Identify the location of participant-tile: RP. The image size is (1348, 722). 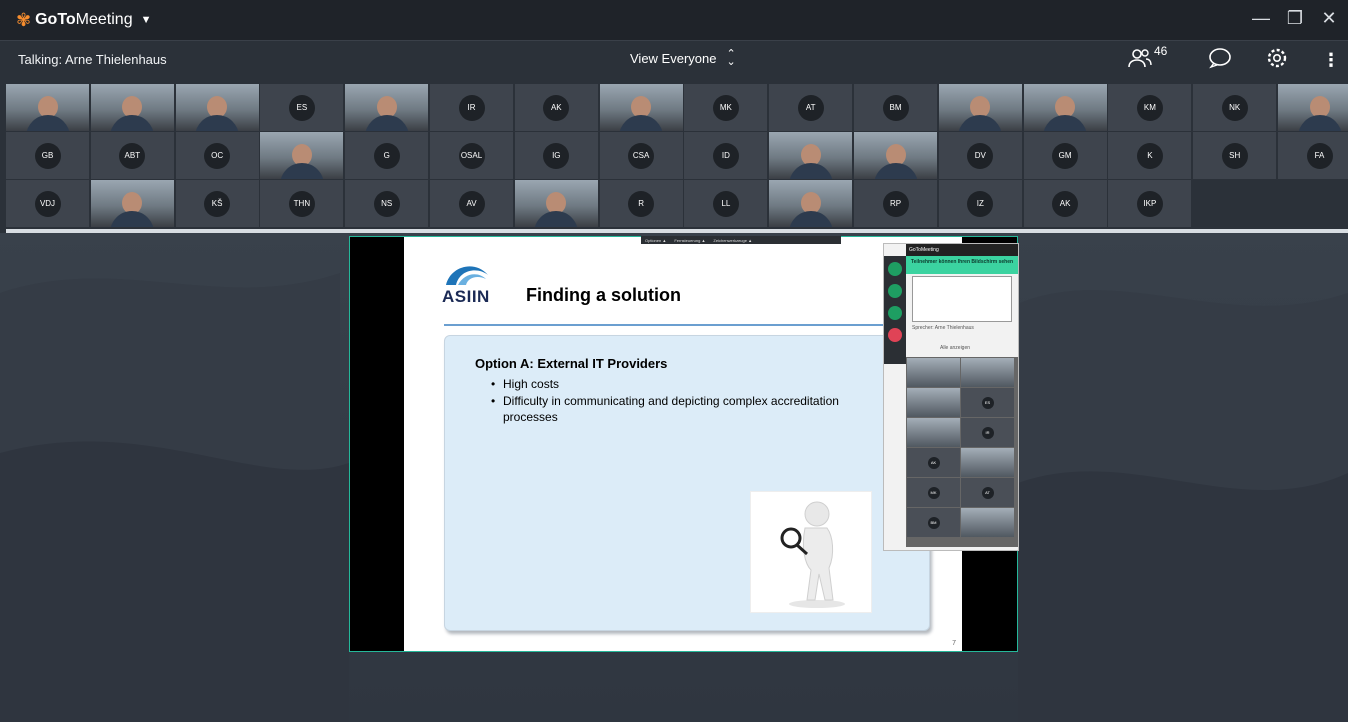
(895, 203).